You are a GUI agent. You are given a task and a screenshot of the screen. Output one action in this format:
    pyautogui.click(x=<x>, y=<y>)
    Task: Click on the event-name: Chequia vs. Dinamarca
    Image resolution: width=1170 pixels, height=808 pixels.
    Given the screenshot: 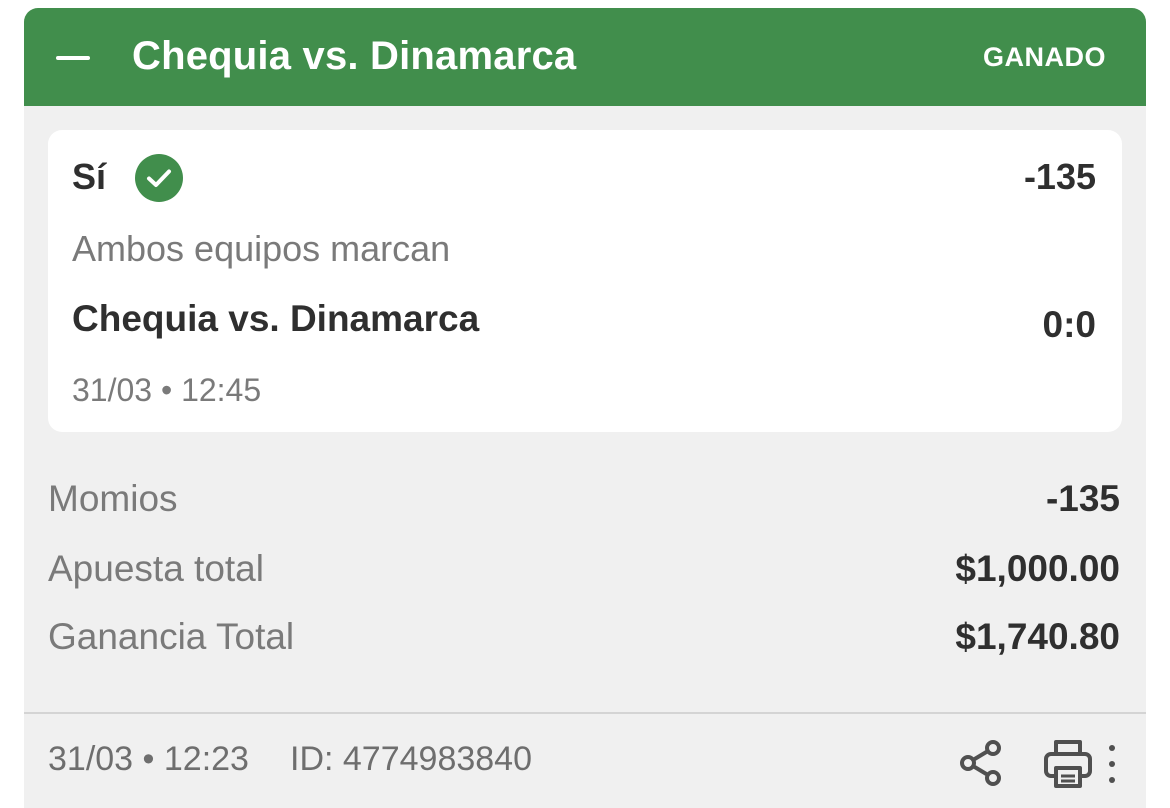 What is the action you would take?
    pyautogui.click(x=276, y=318)
    